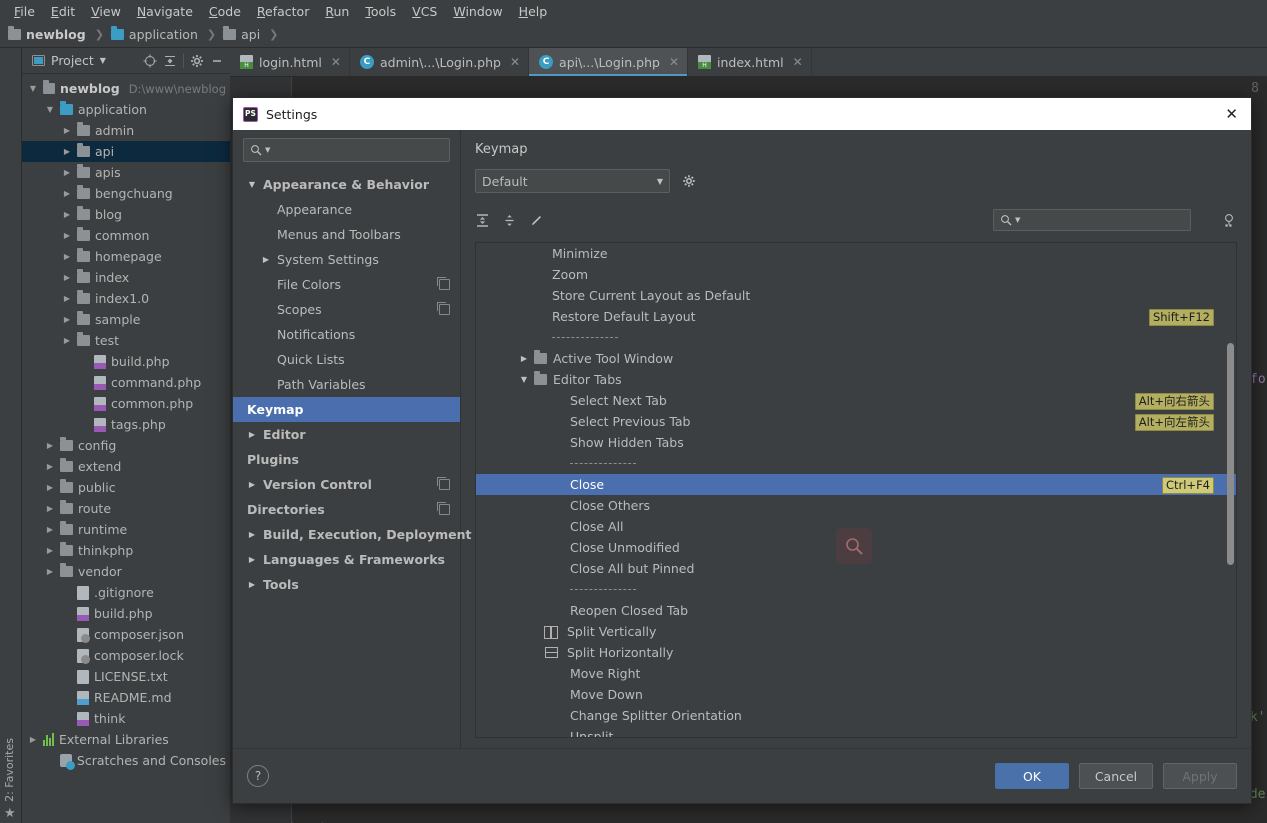 This screenshot has height=823, width=1267. Describe the element at coordinates (126, 214) in the screenshot. I see `tree-node-blog: ▶ blog` at that location.